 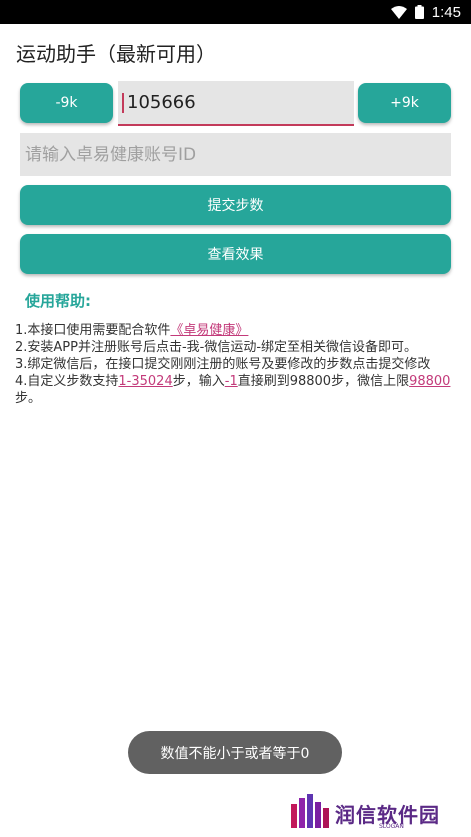 What do you see at coordinates (116, 54) in the screenshot?
I see `page-title: 运动助手（最新可用）` at bounding box center [116, 54].